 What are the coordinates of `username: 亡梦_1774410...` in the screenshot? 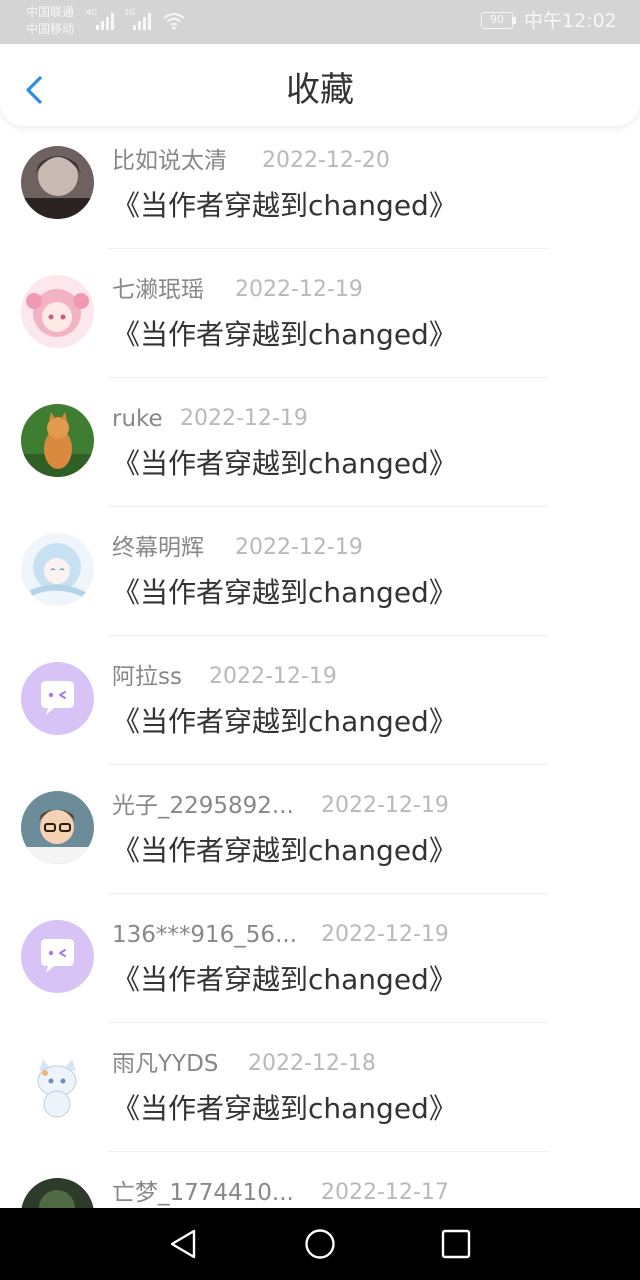 It's located at (203, 1193).